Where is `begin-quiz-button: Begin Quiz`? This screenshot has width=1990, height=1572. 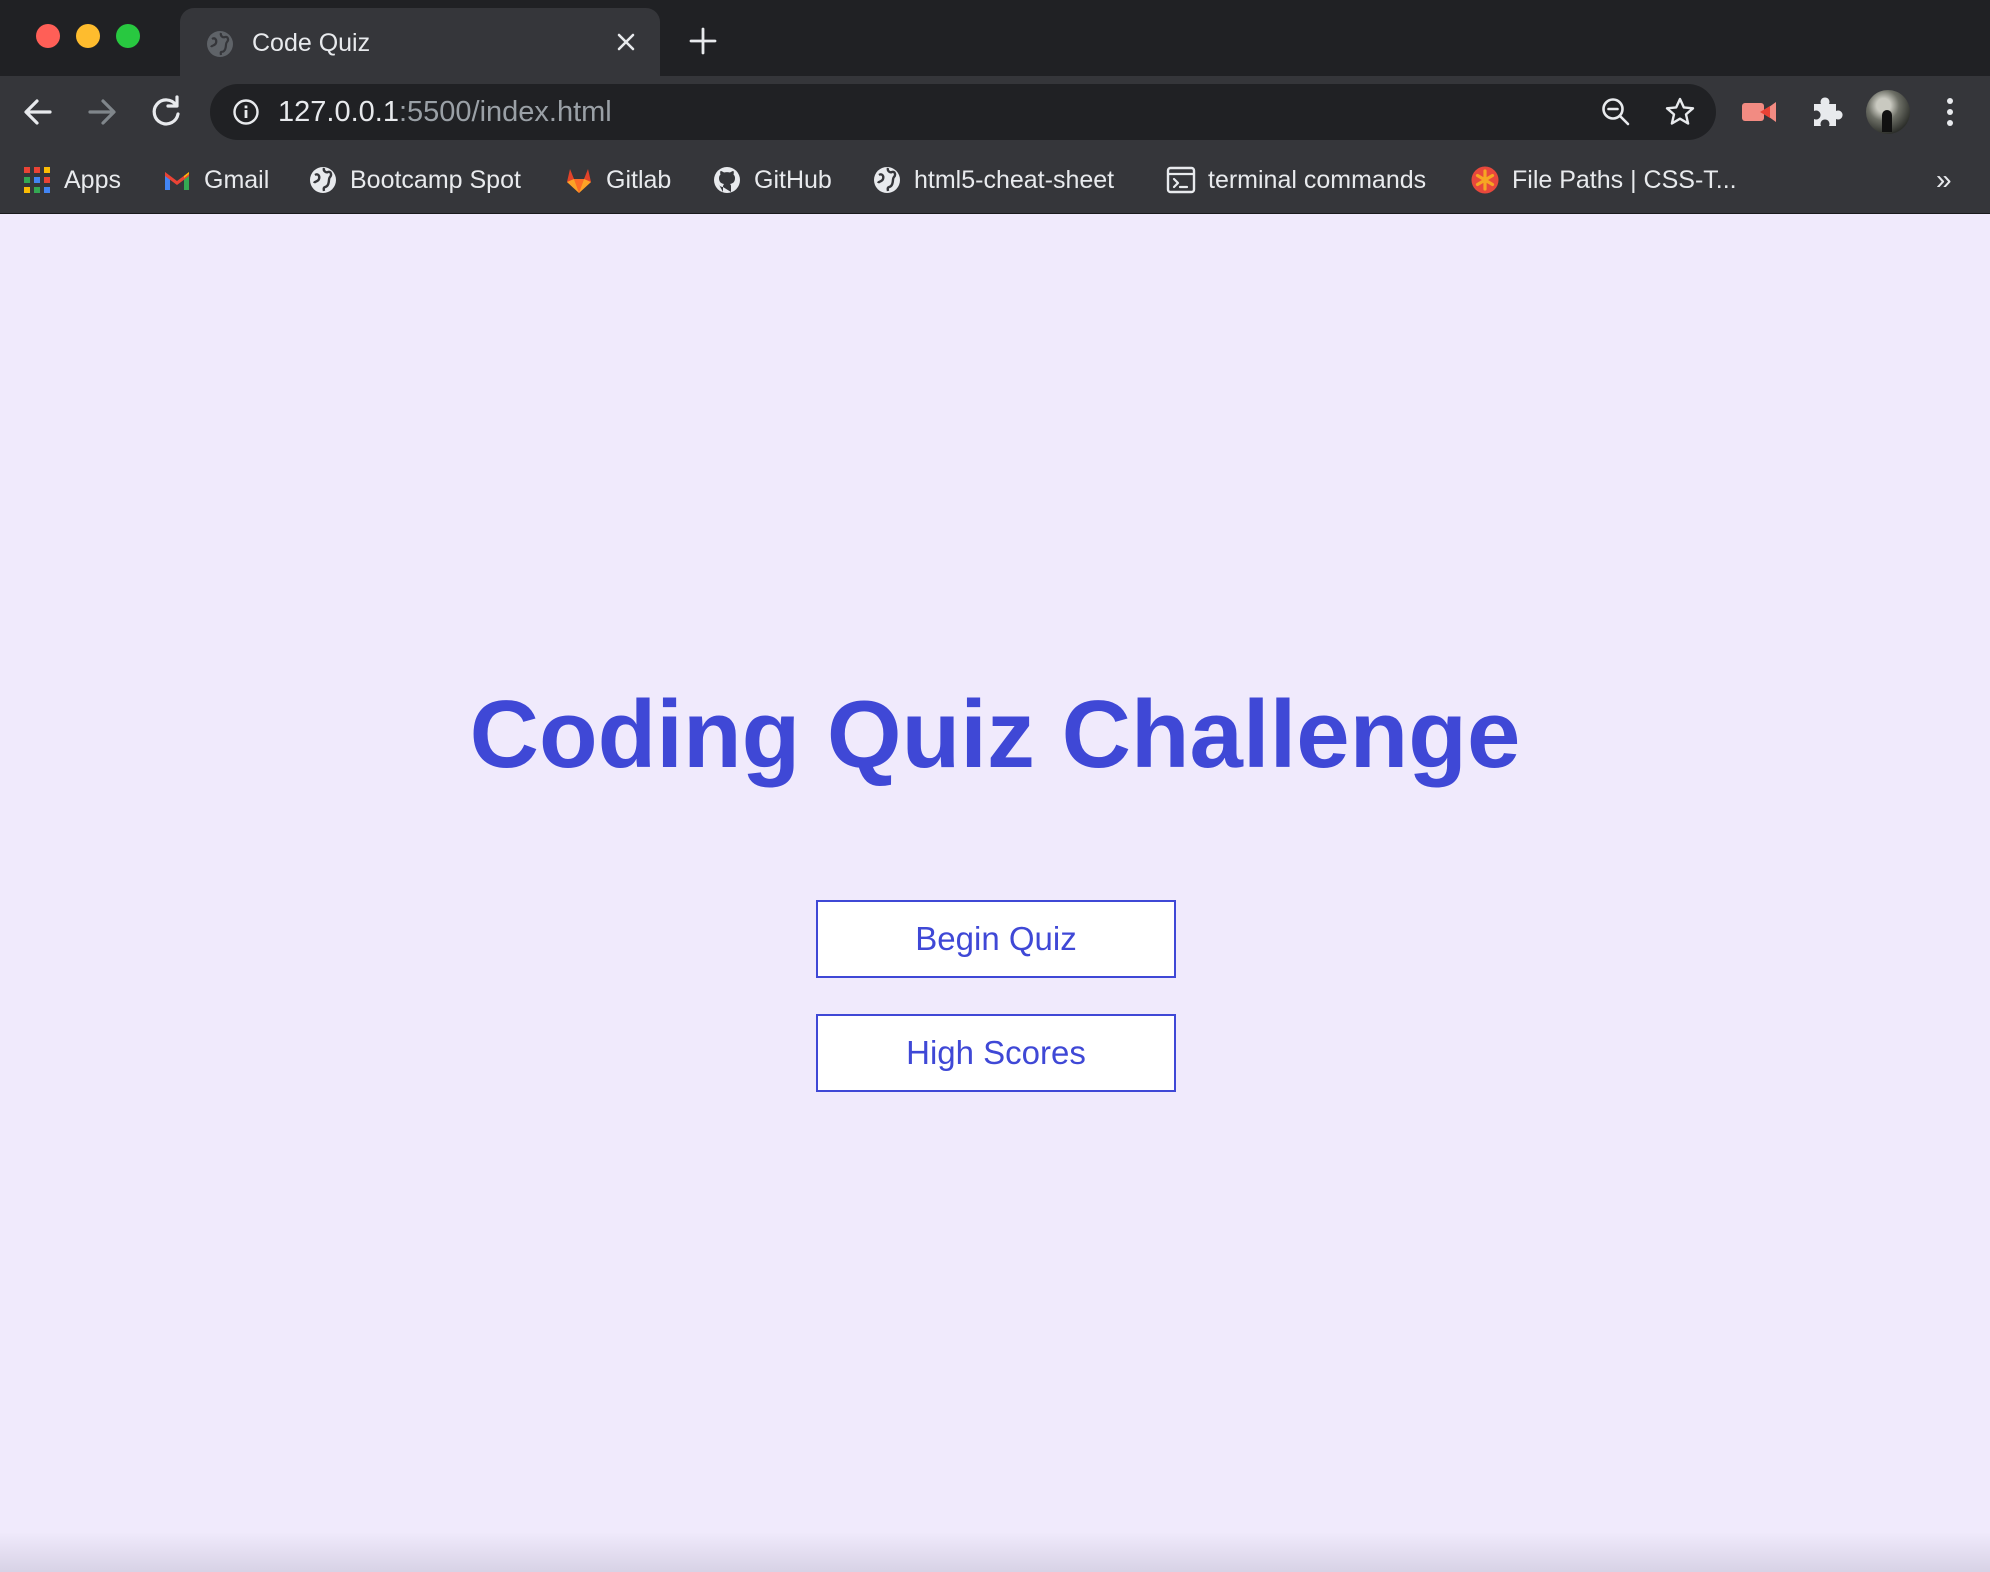 begin-quiz-button: Begin Quiz is located at coordinates (996, 939).